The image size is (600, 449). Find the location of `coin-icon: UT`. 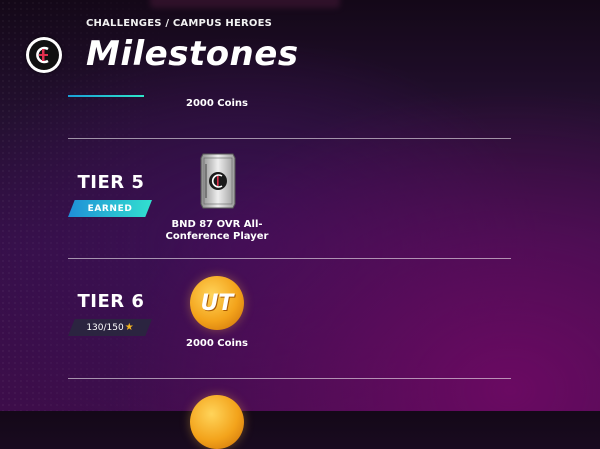

coin-icon: UT is located at coordinates (217, 303).